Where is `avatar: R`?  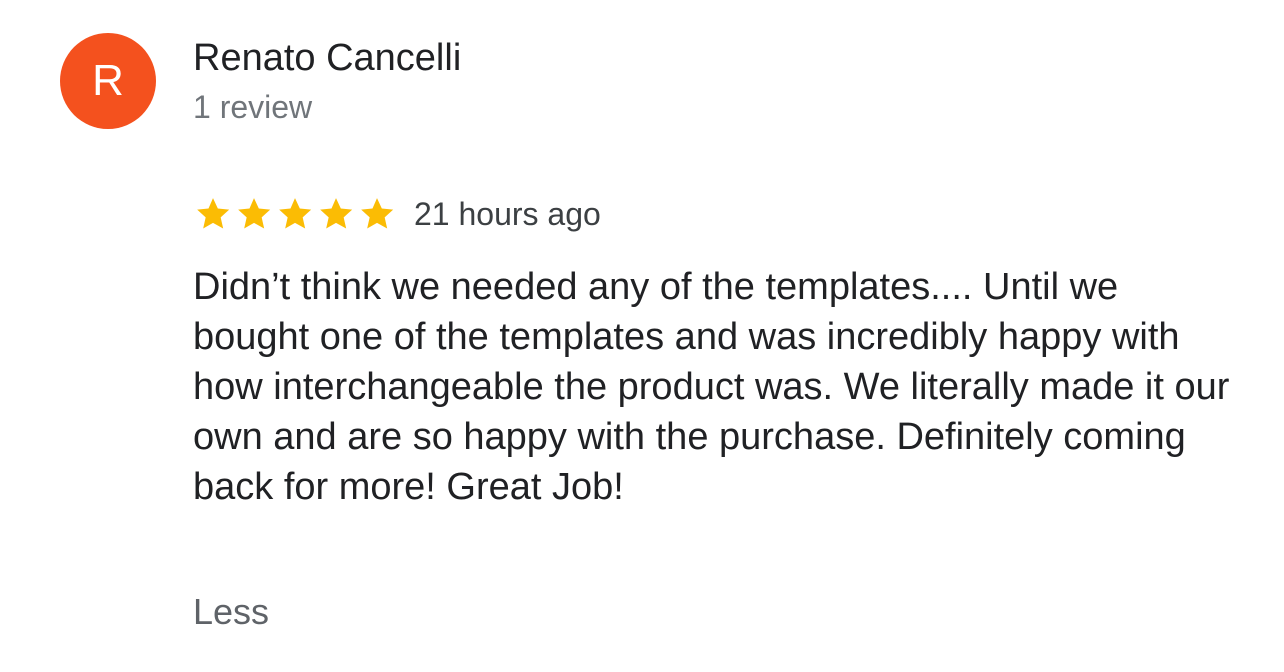 avatar: R is located at coordinates (108, 81).